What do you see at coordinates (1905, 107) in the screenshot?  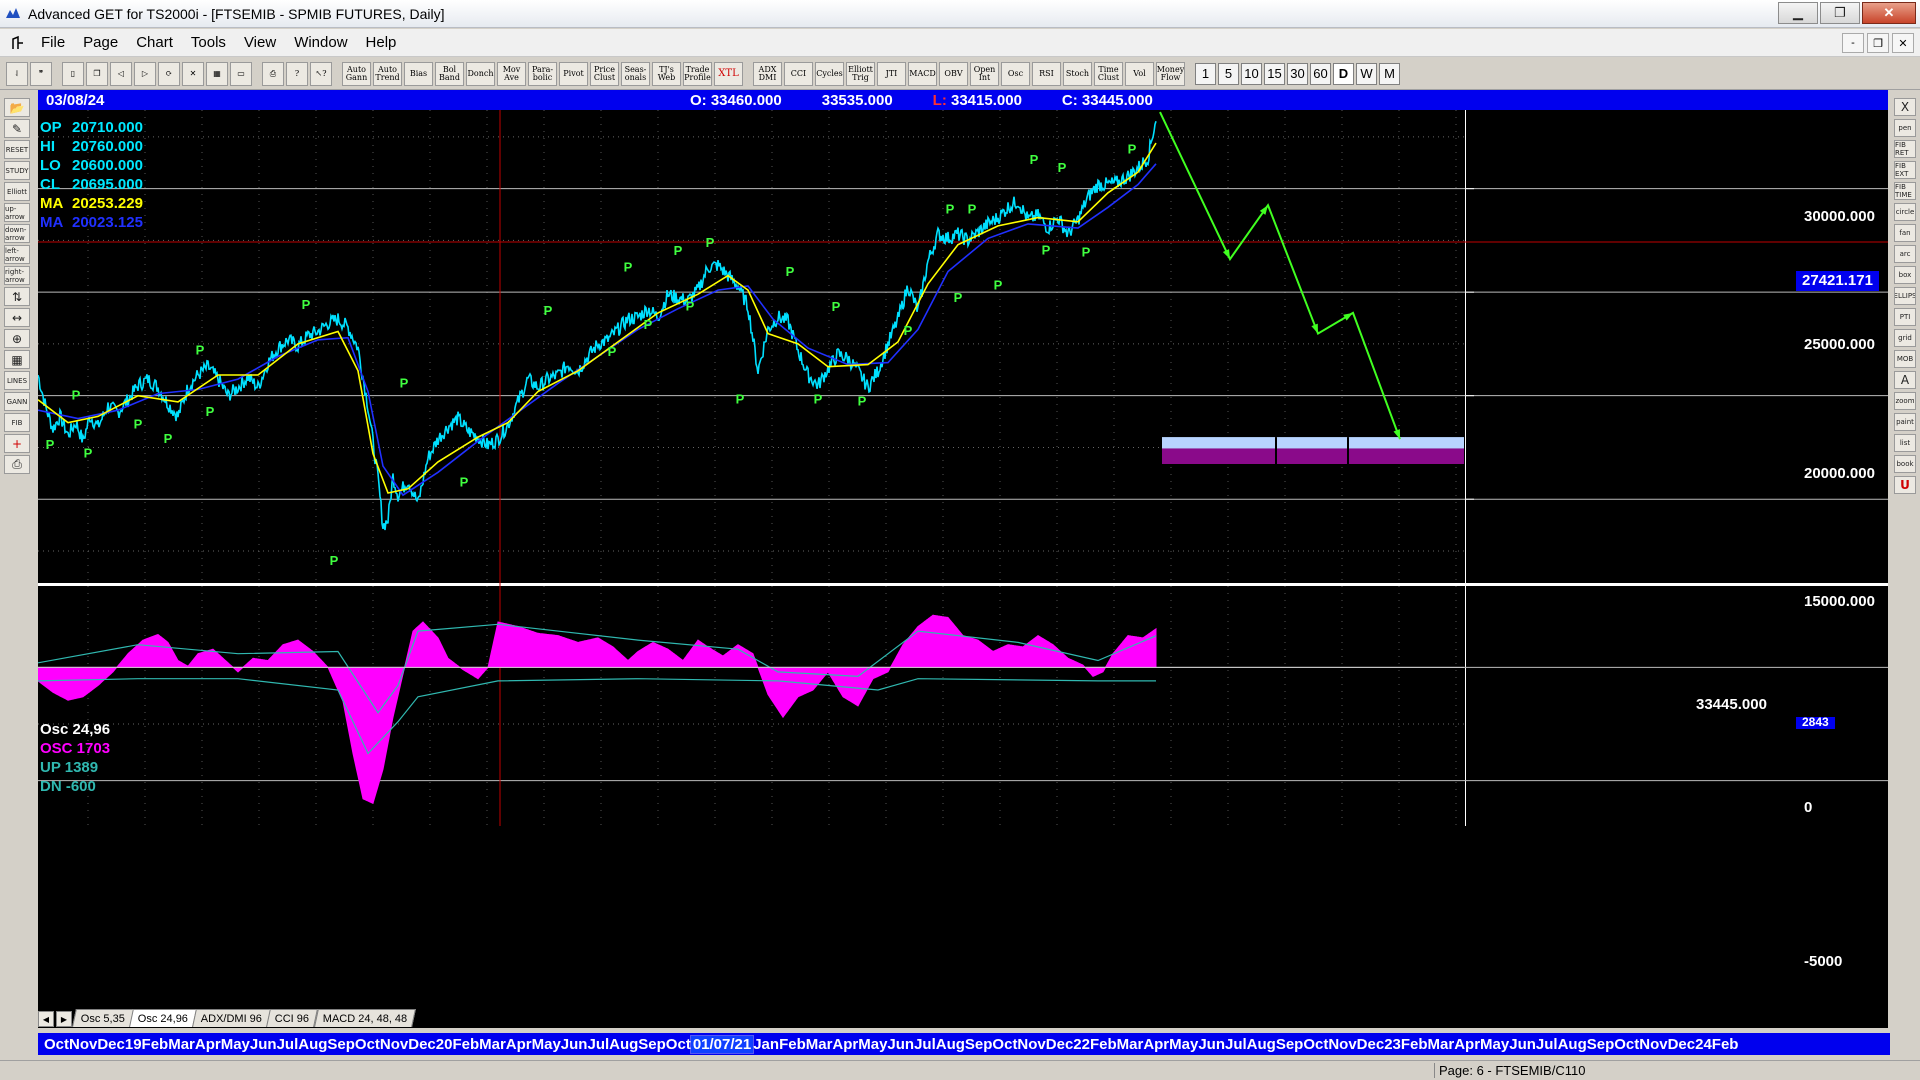 I see `right-tool-x: X` at bounding box center [1905, 107].